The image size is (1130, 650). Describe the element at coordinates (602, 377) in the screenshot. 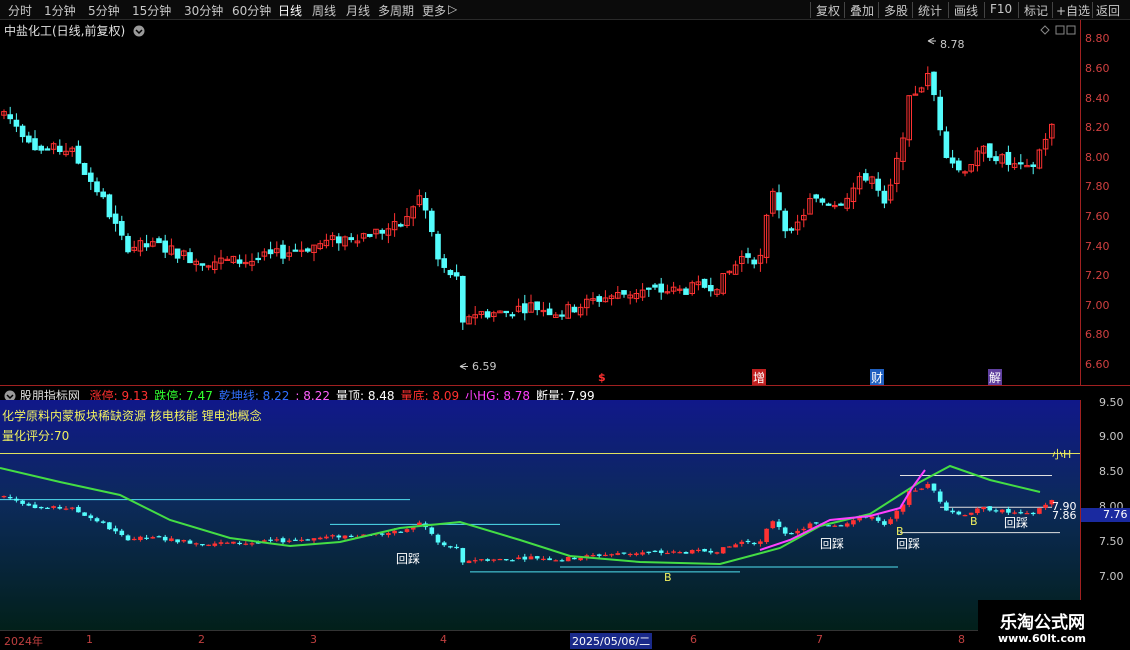

I see `event-marker: $` at that location.